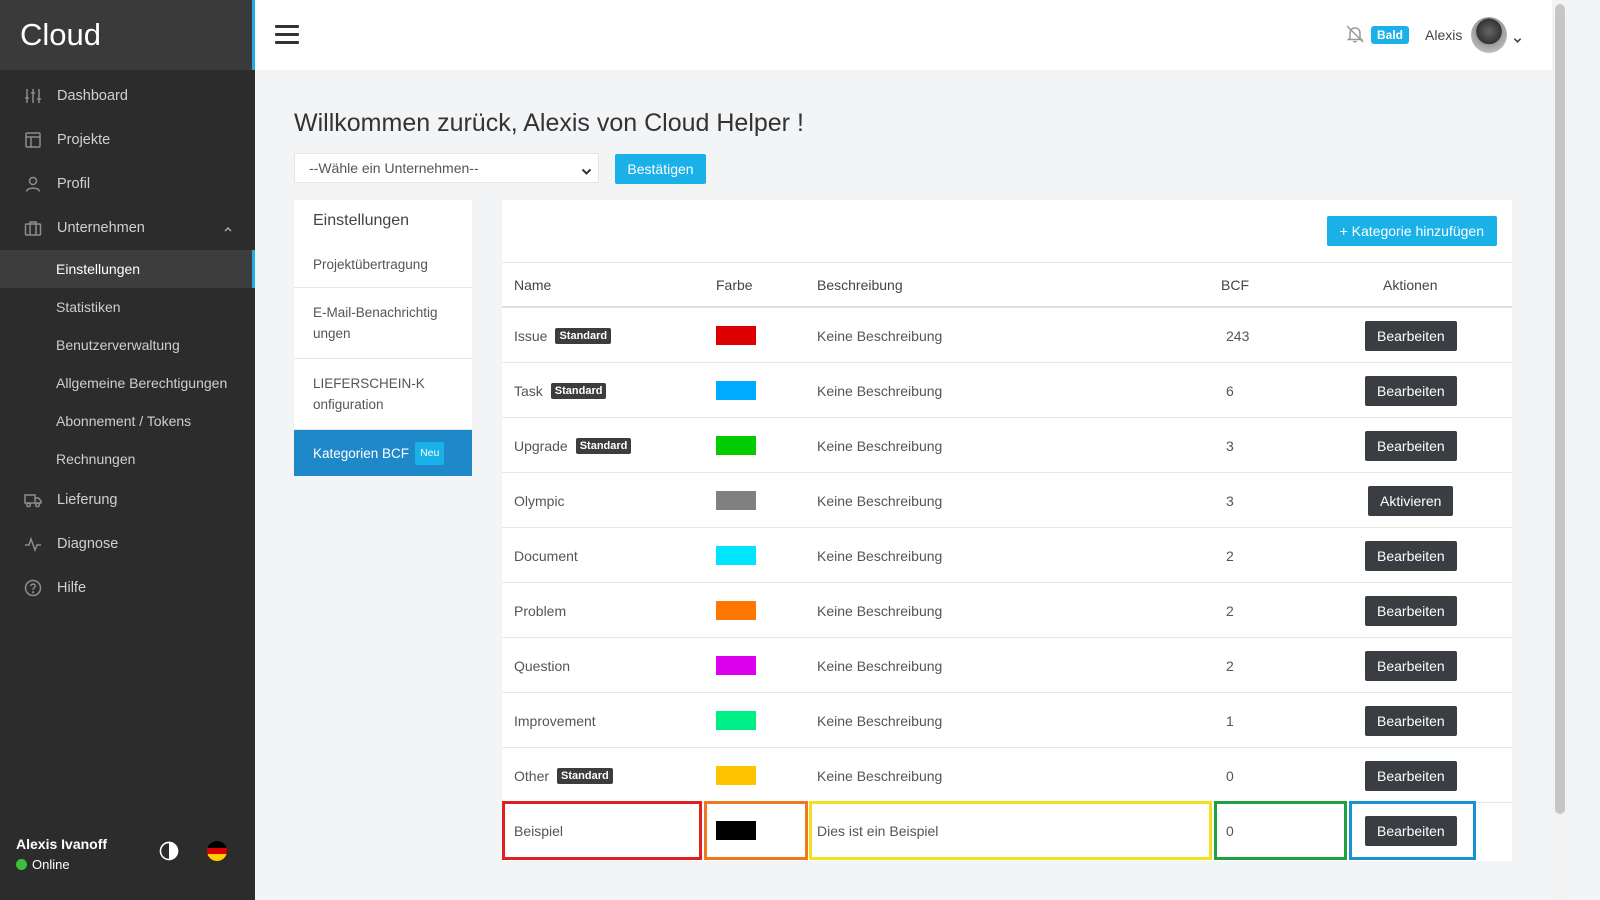 The height and width of the screenshot is (900, 1600). Describe the element at coordinates (33, 544) in the screenshot. I see `activity-icon` at that location.